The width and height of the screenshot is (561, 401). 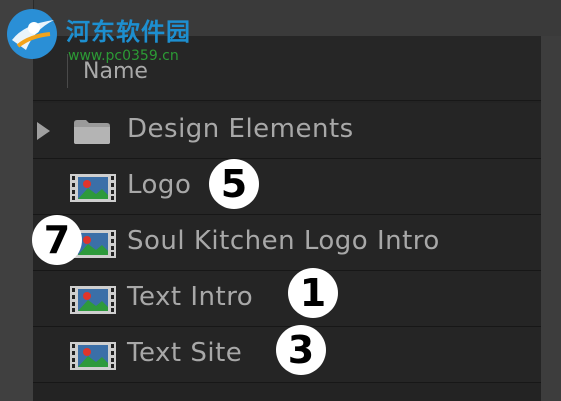 I want to click on list-item-label: Text Site, so click(x=185, y=353).